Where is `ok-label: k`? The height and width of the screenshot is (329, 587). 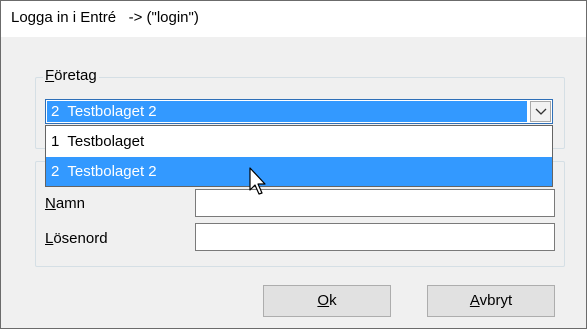 ok-label: k is located at coordinates (333, 300).